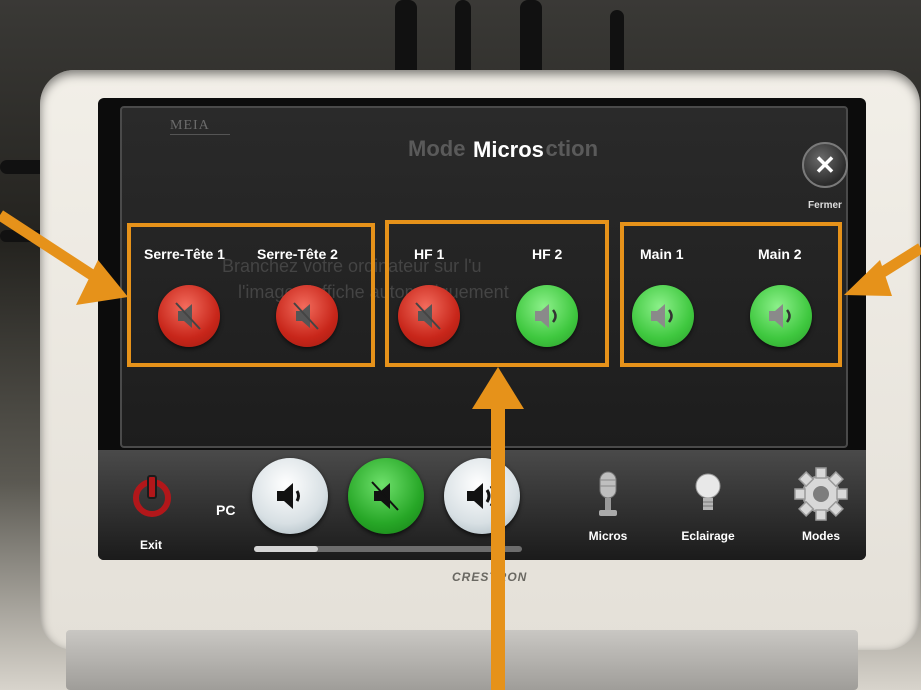  What do you see at coordinates (708, 491) in the screenshot?
I see `lightbulb-icon` at bounding box center [708, 491].